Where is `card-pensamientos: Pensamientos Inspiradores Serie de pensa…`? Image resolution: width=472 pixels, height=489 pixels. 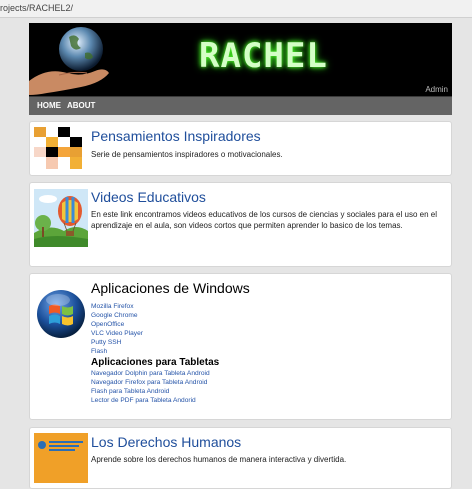
card-pensamientos: Pensamientos Inspiradores Serie de pensa… is located at coordinates (240, 148).